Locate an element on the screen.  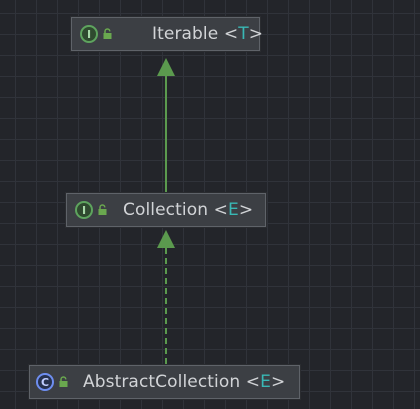
node-title: AbstractCollection <E> is located at coordinates (184, 382).